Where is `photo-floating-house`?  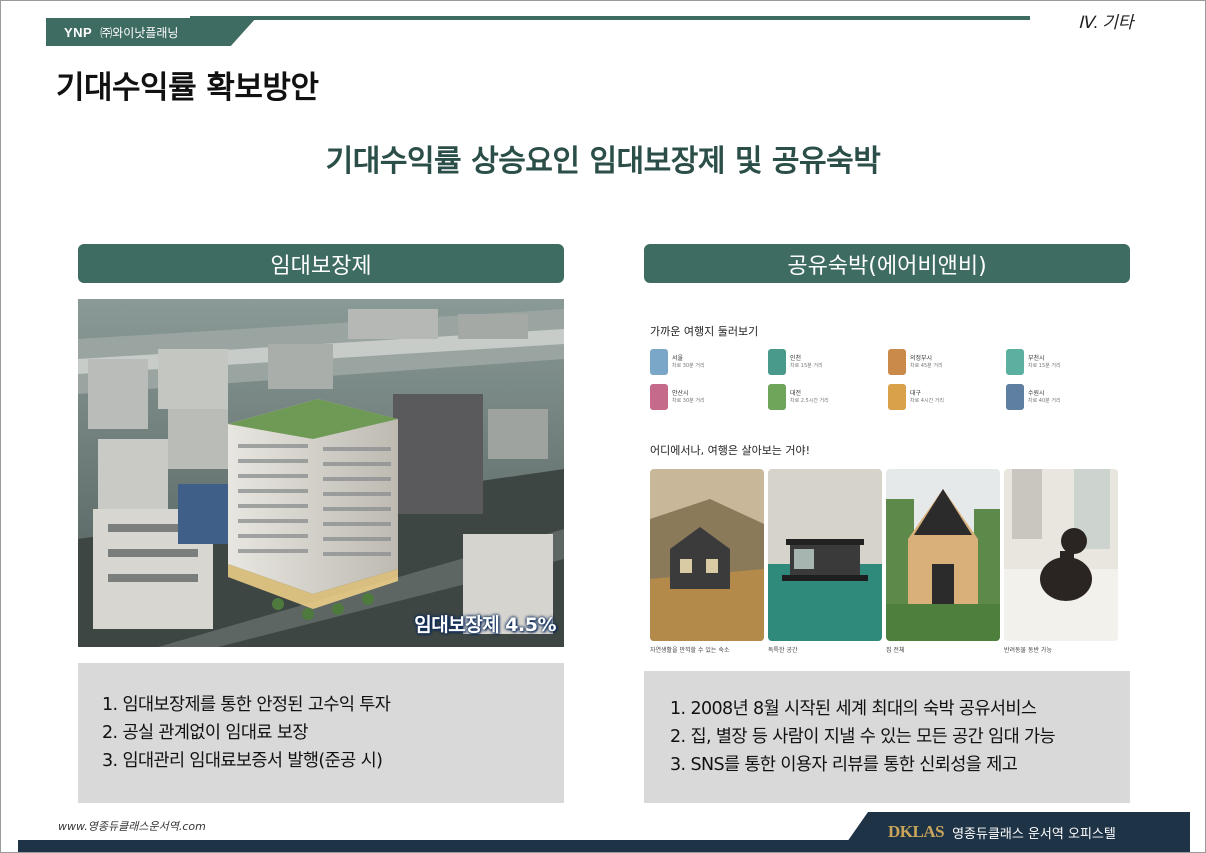 photo-floating-house is located at coordinates (825, 555).